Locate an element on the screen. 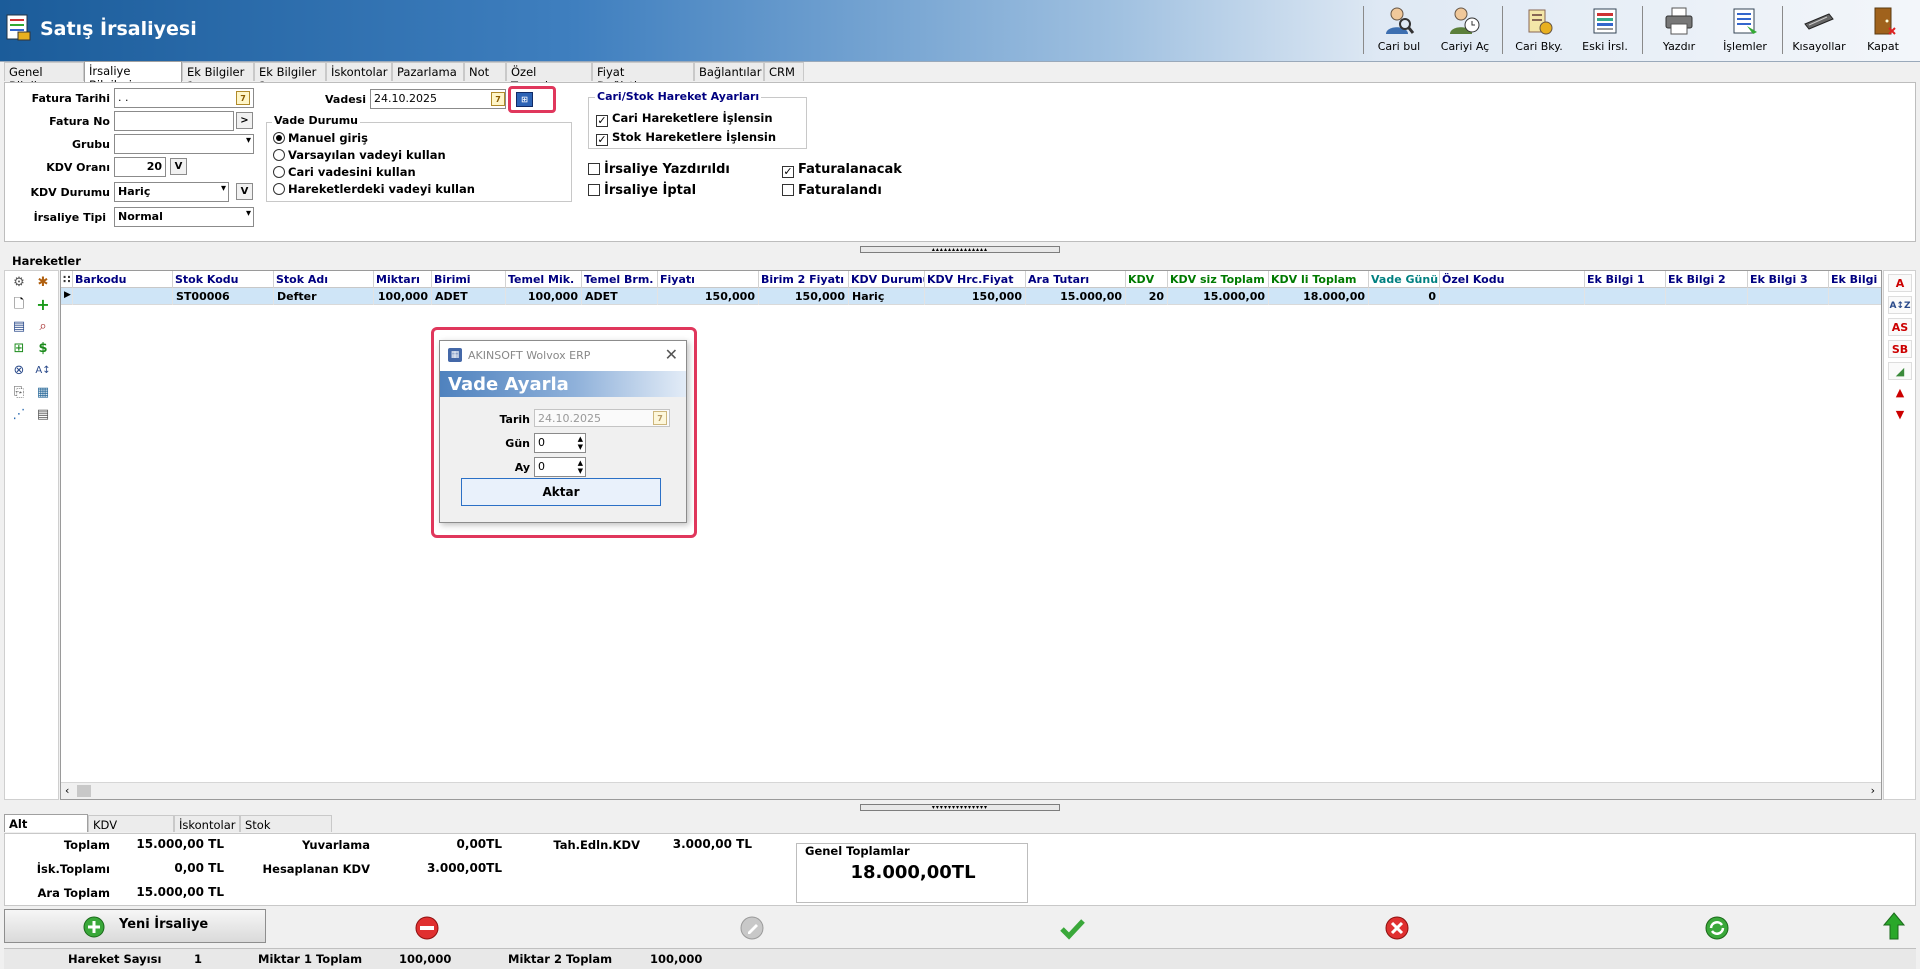 Image resolution: width=1920 pixels, height=969 pixels. col-miktari: Miktarı is located at coordinates (403, 279).